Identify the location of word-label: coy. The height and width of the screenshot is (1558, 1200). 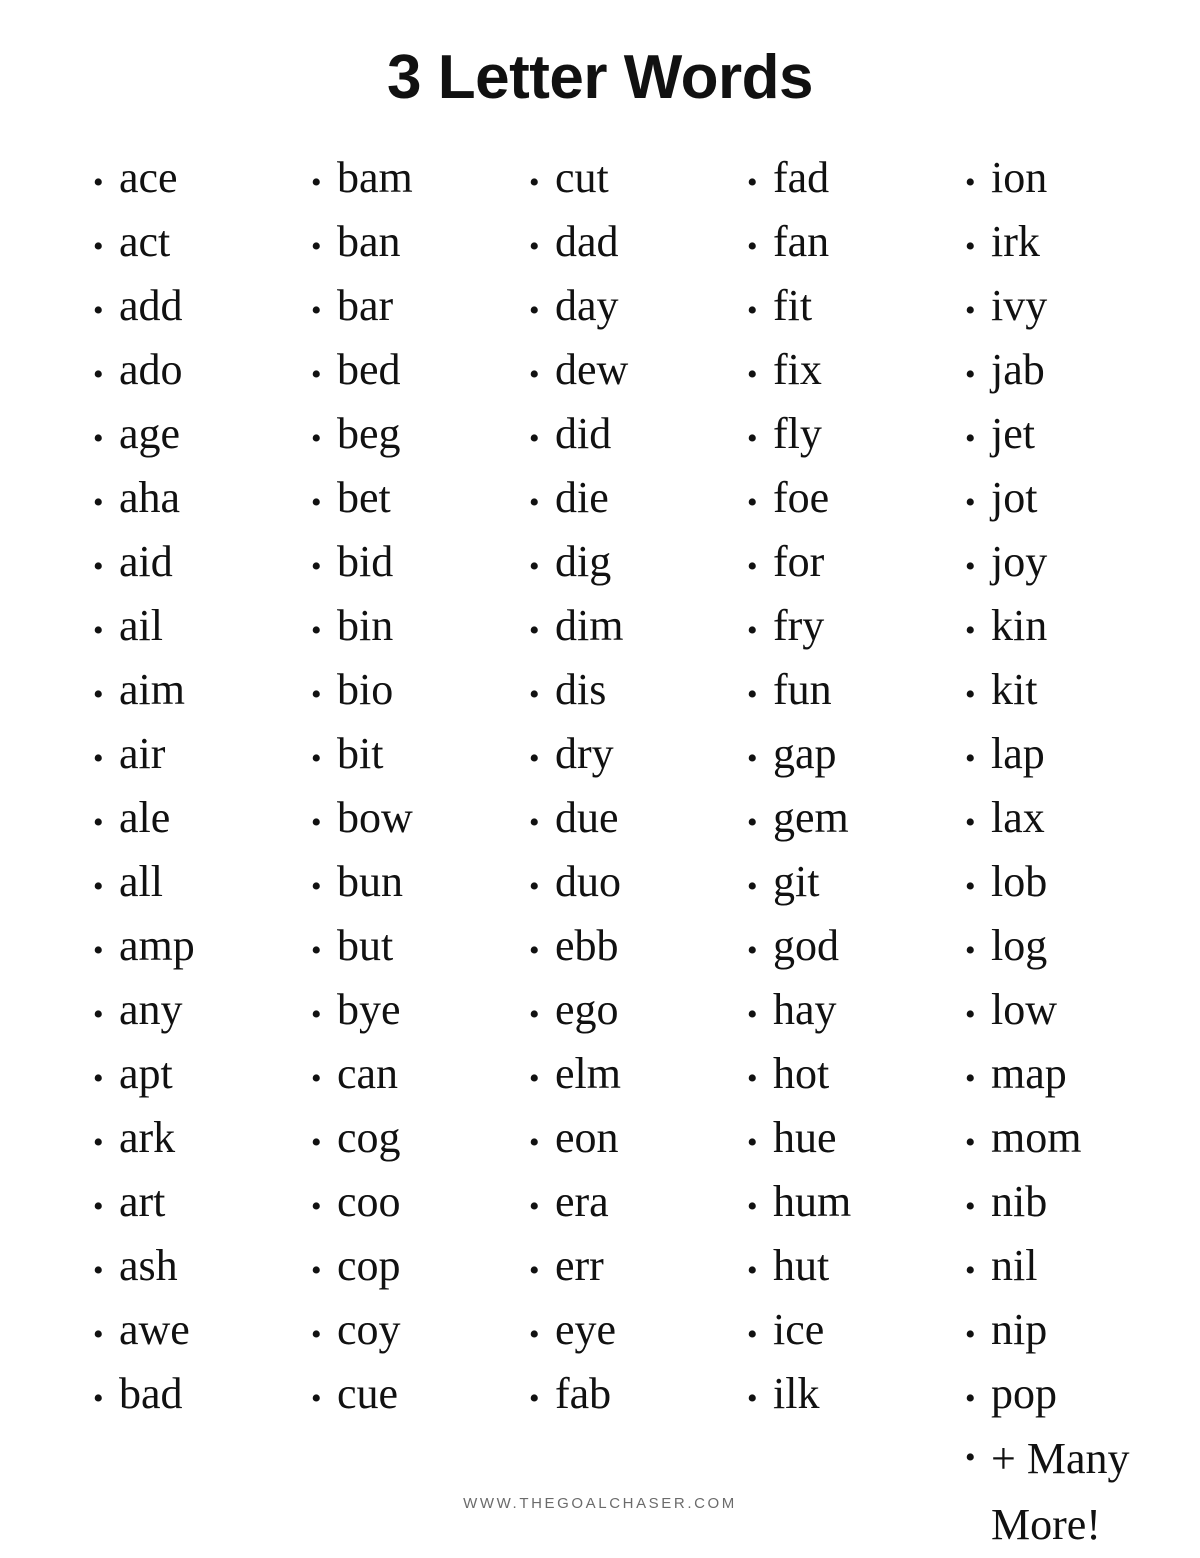
(369, 1329).